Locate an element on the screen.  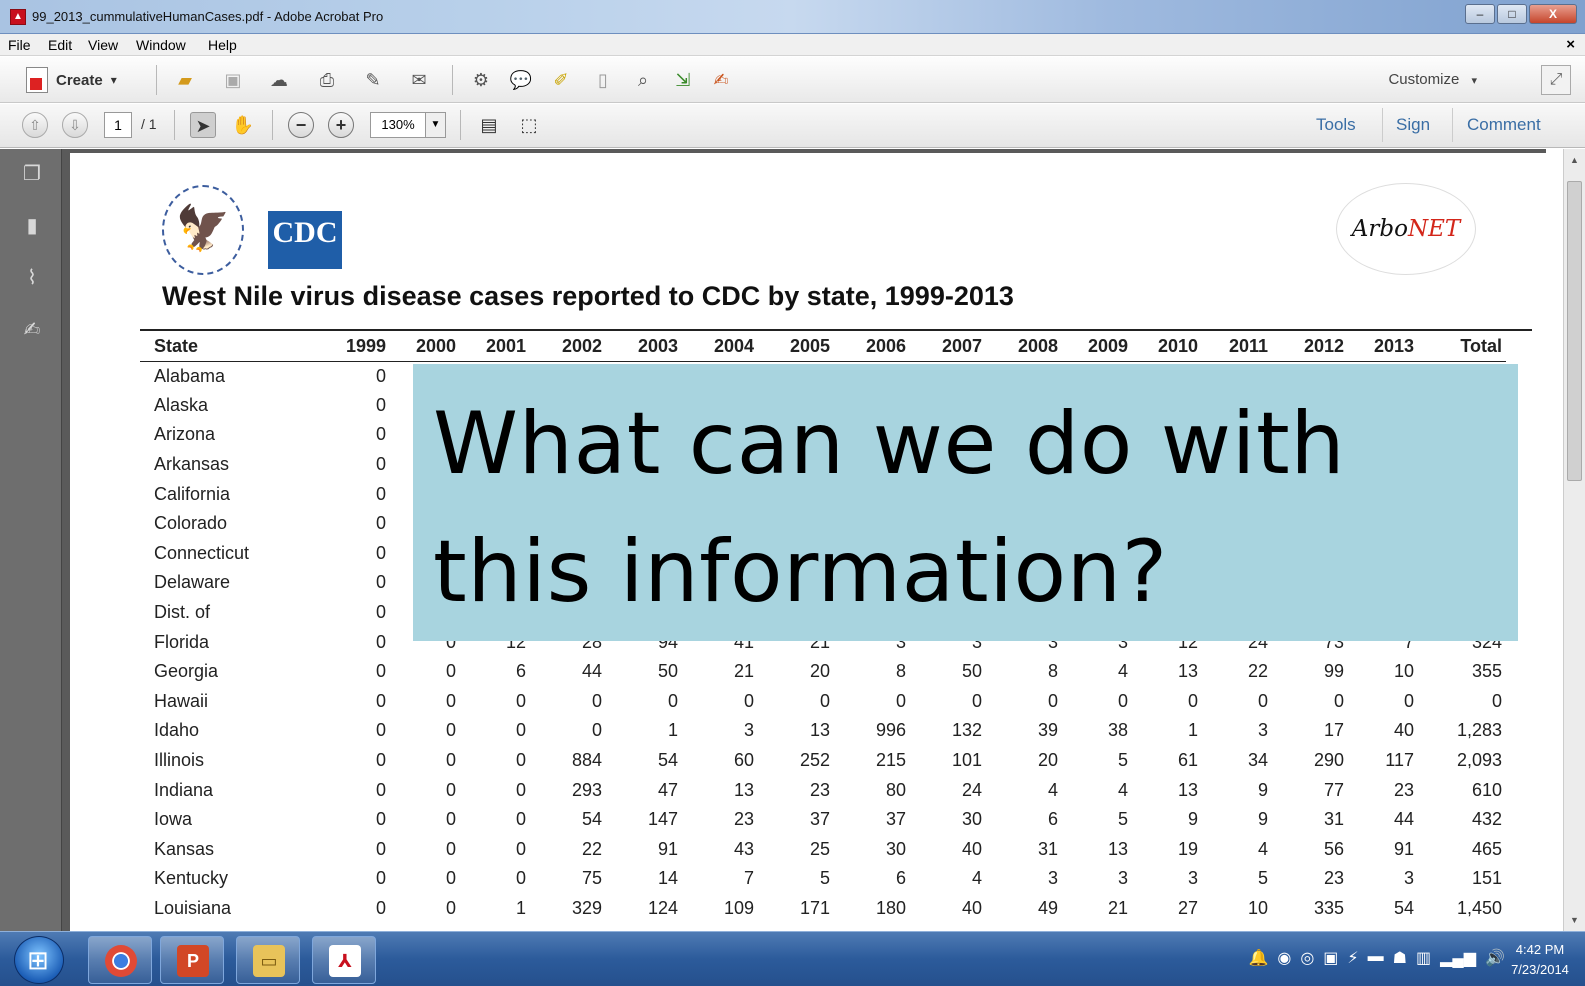
tools-link: Tools is located at coordinates (1336, 125).